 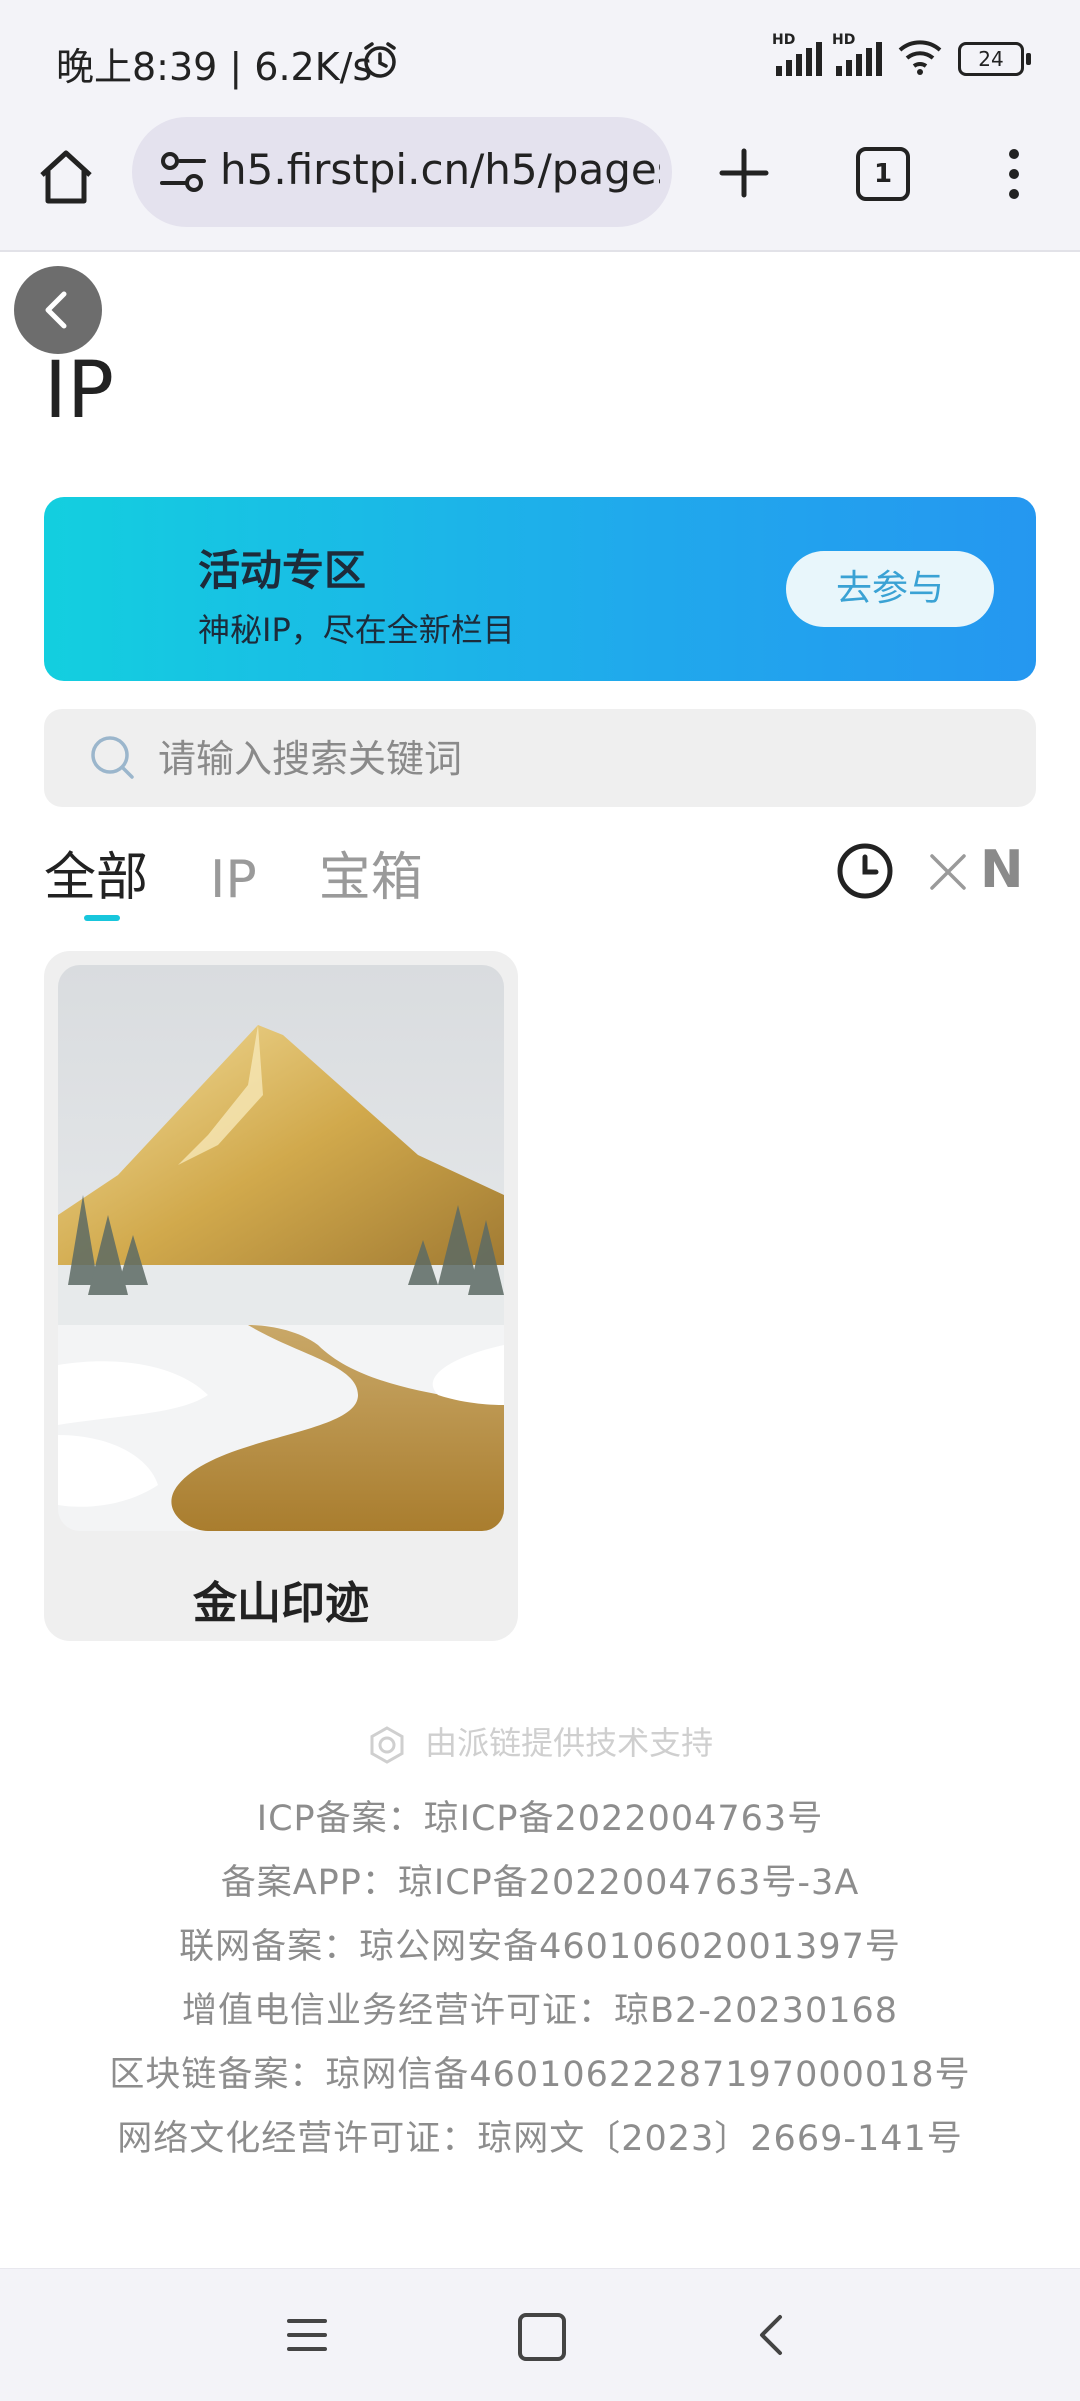 I want to click on n-label: N, so click(x=1002, y=870).